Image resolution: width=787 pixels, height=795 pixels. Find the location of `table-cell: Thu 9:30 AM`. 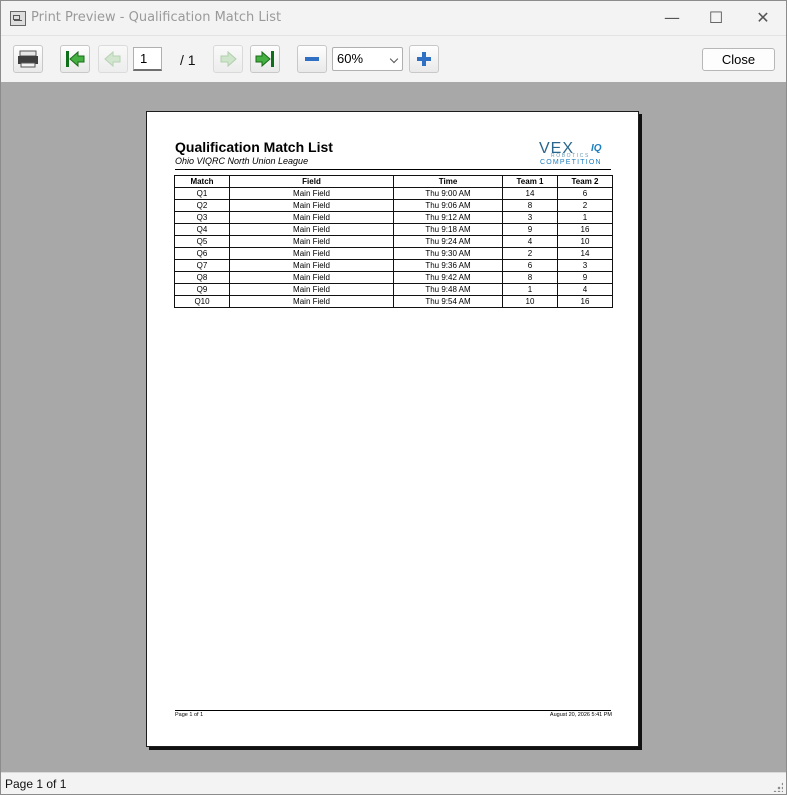

table-cell: Thu 9:30 AM is located at coordinates (448, 253).